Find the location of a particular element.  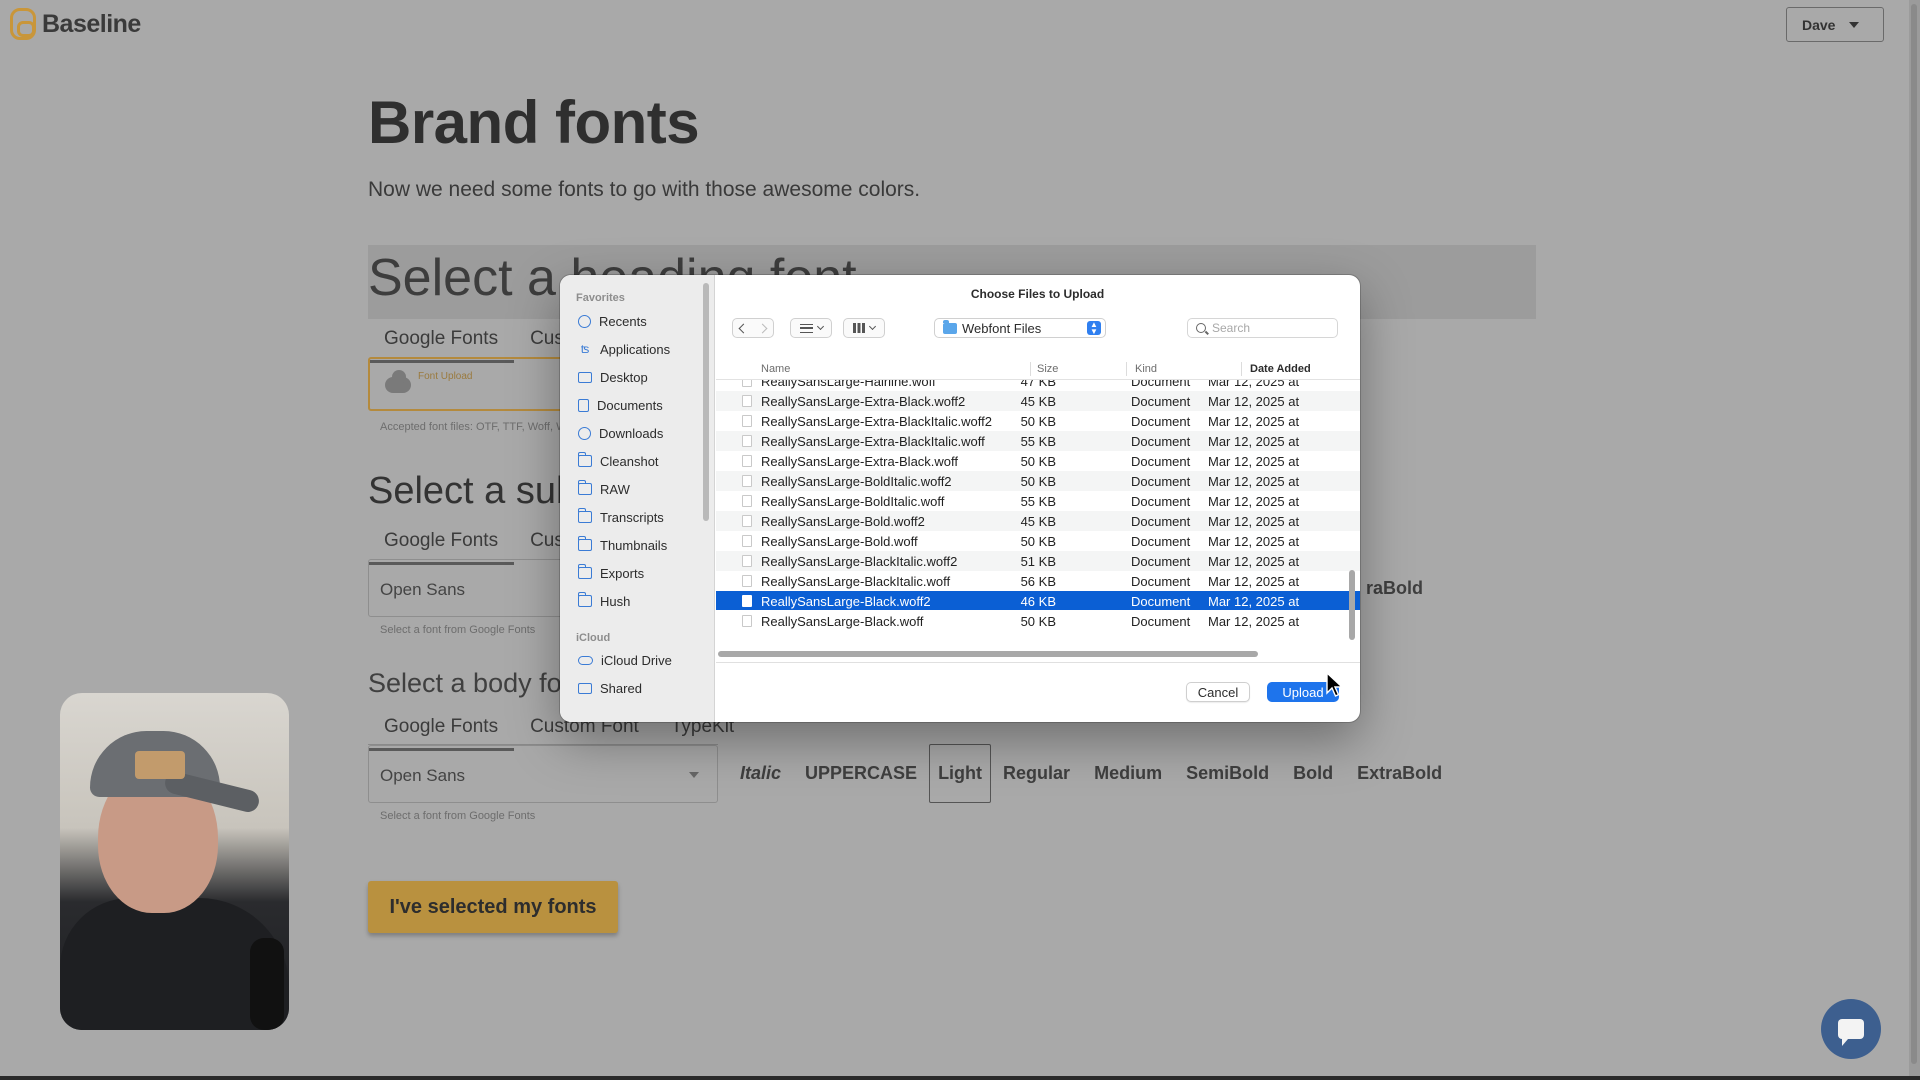

sidebar-item-label: Exports is located at coordinates (622, 573).